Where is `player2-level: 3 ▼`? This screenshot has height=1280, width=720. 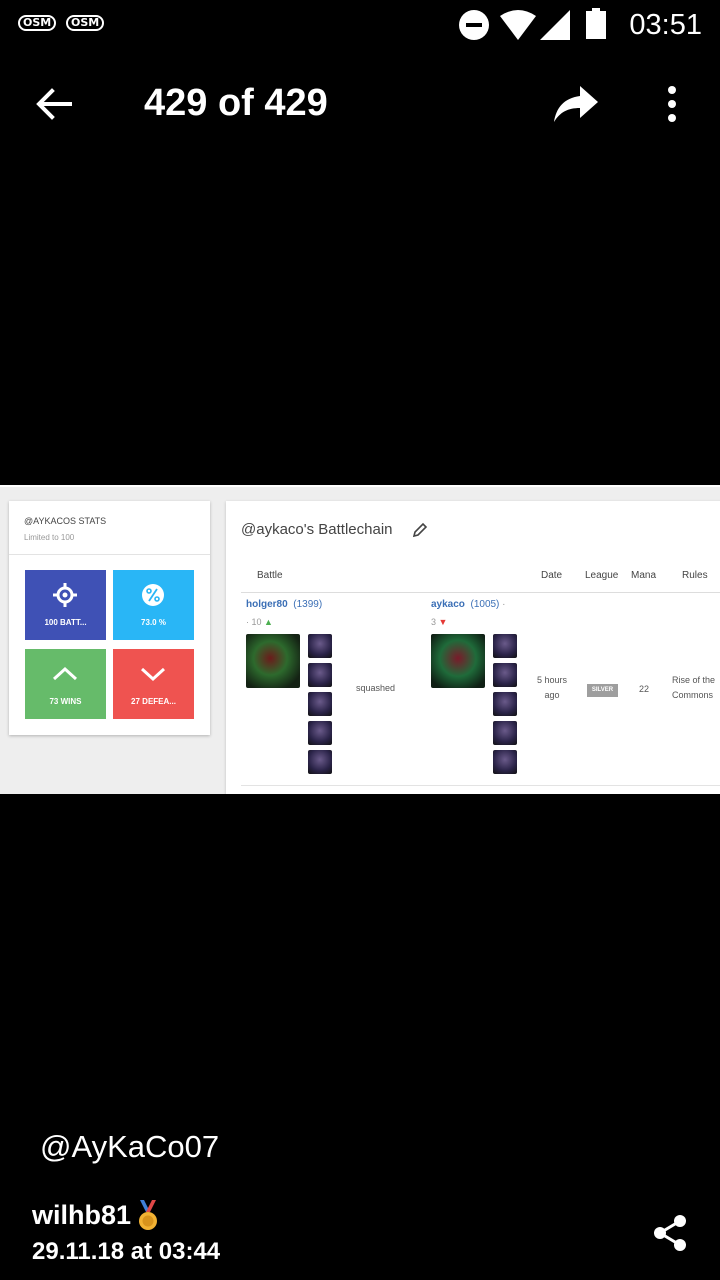
player2-level: 3 ▼ is located at coordinates (439, 622).